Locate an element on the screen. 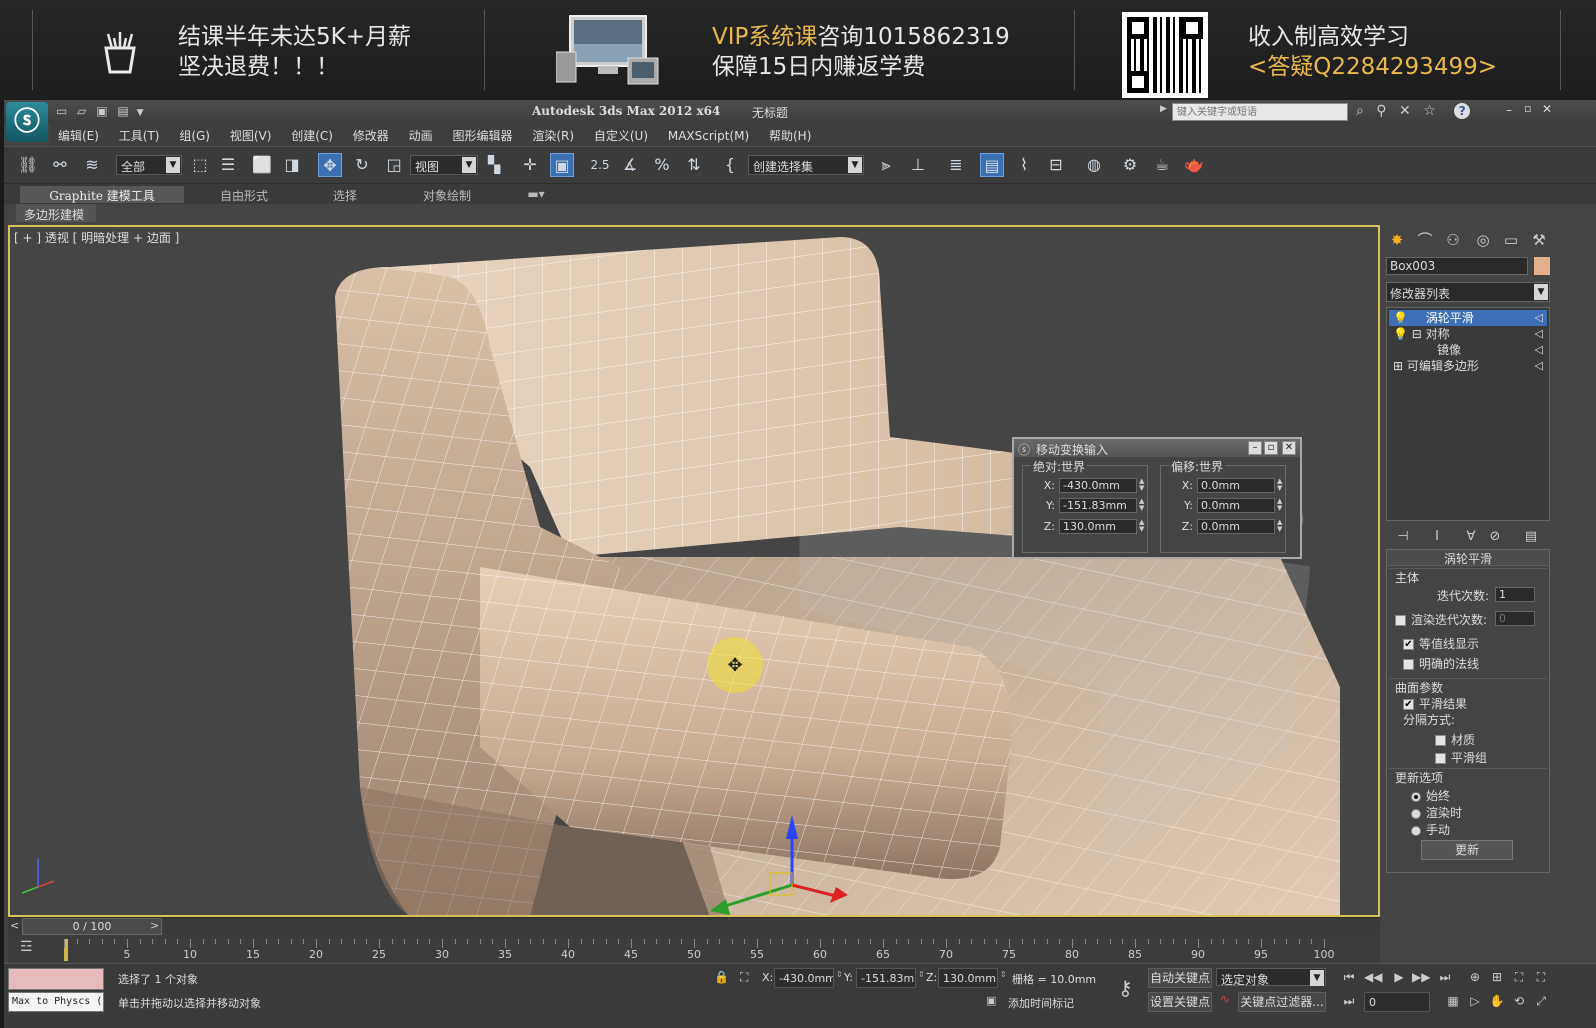 The image size is (1596, 1028). iterations-input: 1 is located at coordinates (1515, 594).